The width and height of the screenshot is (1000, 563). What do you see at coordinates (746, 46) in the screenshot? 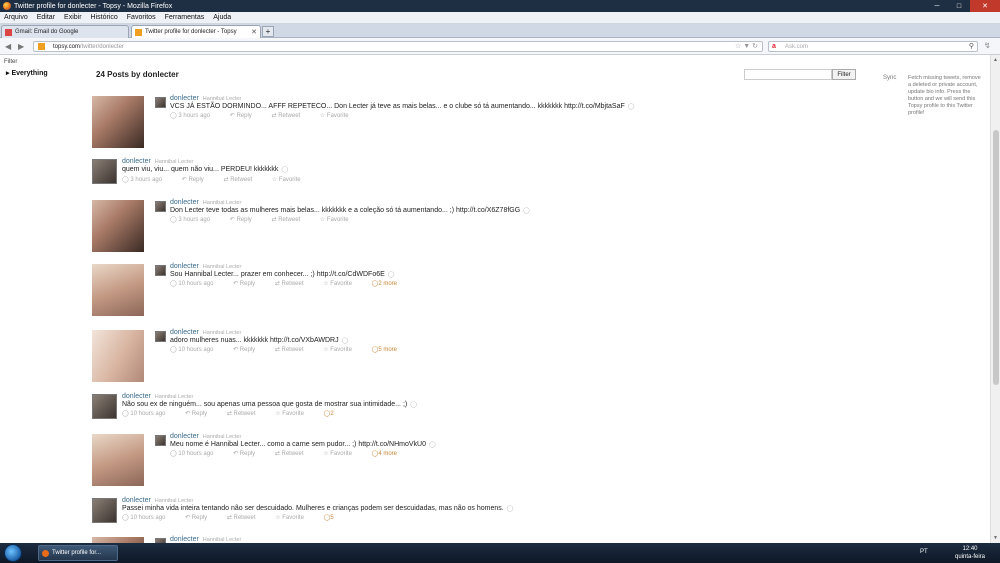
I see `bookmark-star-icon: ☆ ▼ ↻` at bounding box center [746, 46].